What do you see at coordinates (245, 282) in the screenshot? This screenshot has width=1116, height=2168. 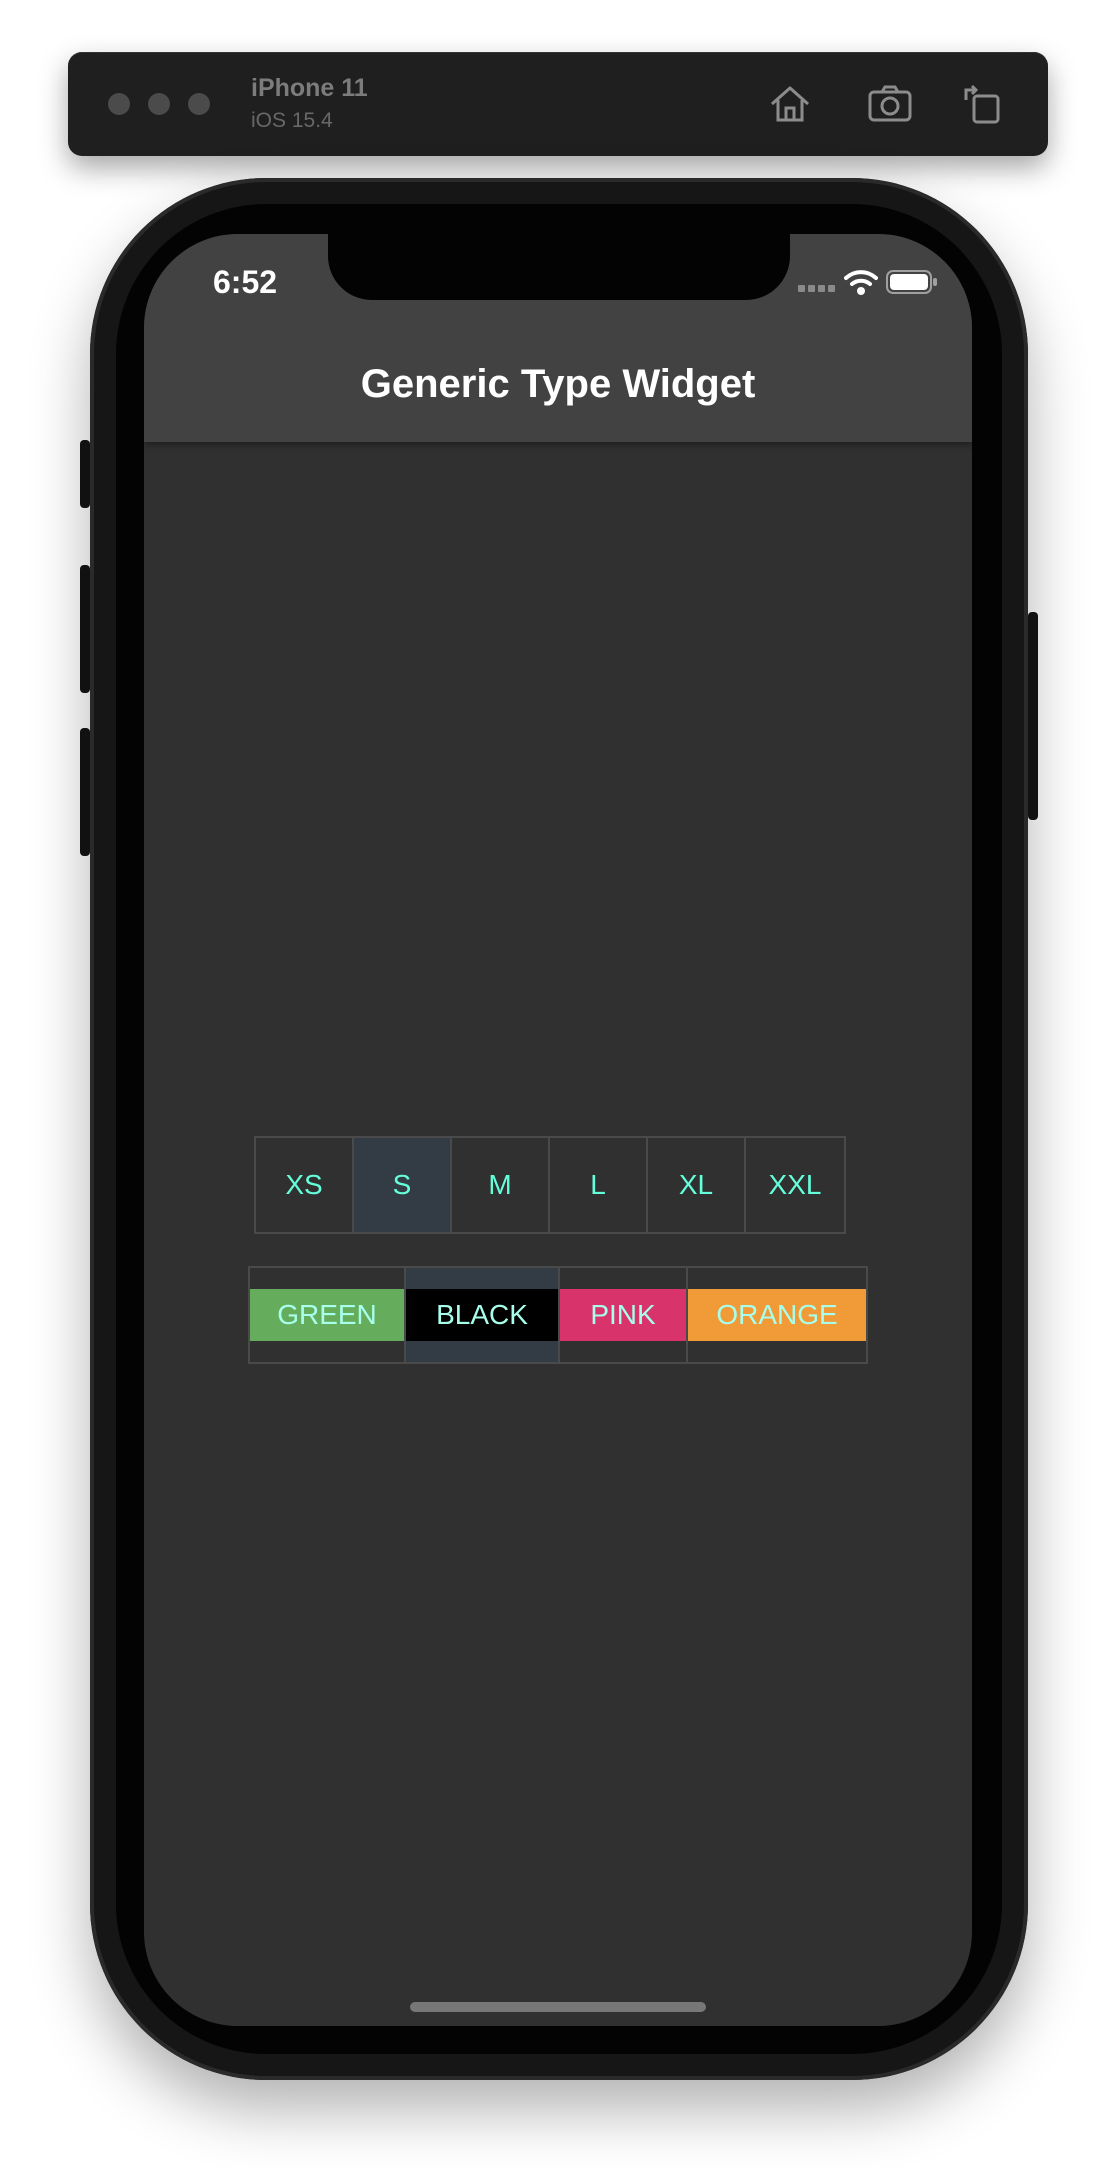 I see `status-time: 6:52` at bounding box center [245, 282].